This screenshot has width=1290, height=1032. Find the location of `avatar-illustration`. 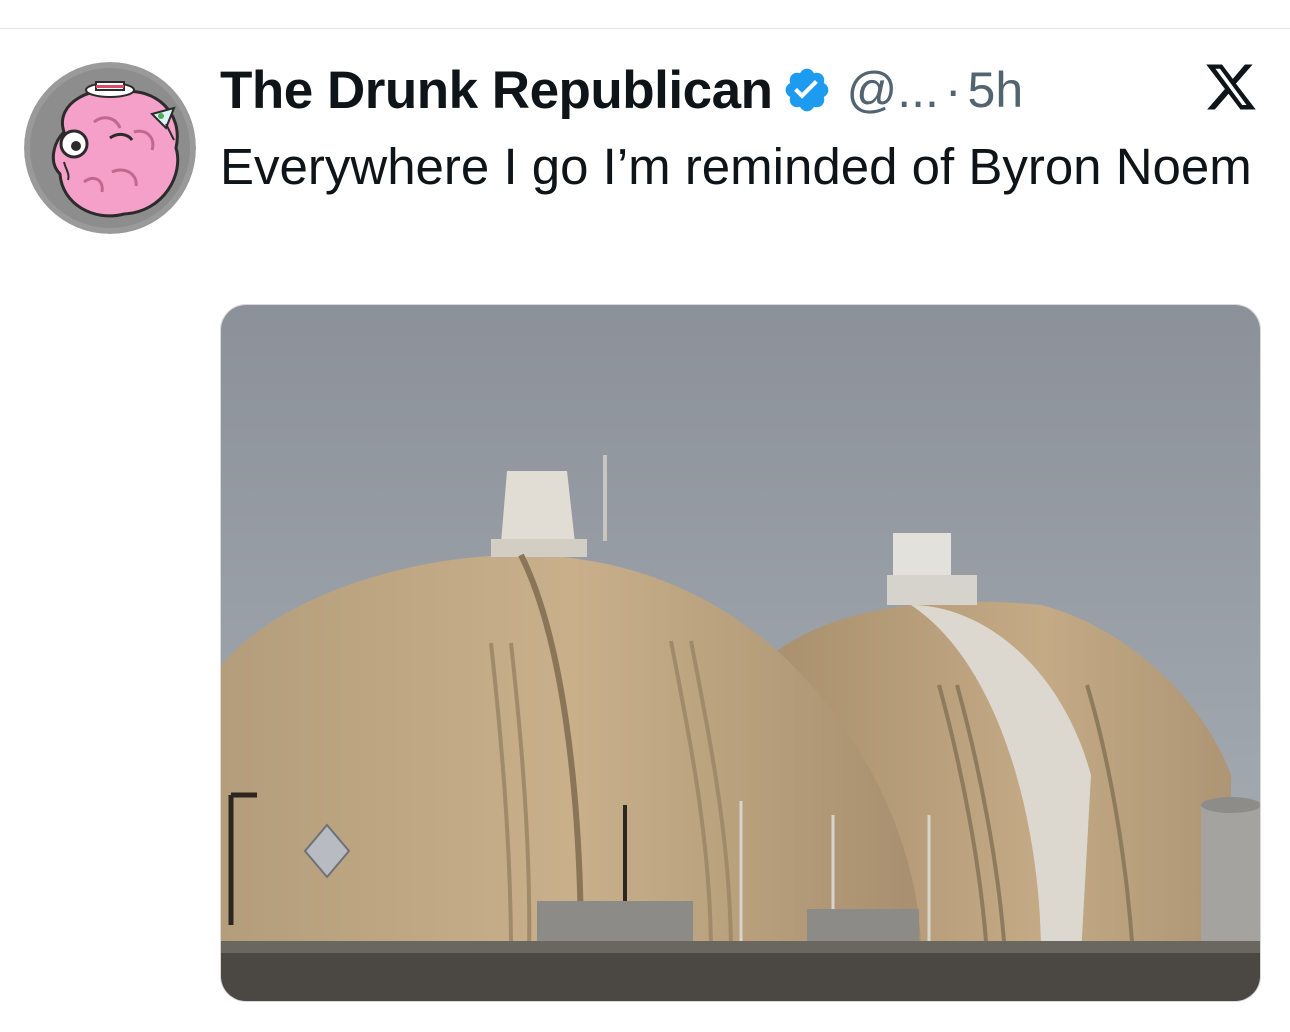

avatar-illustration is located at coordinates (110, 148).